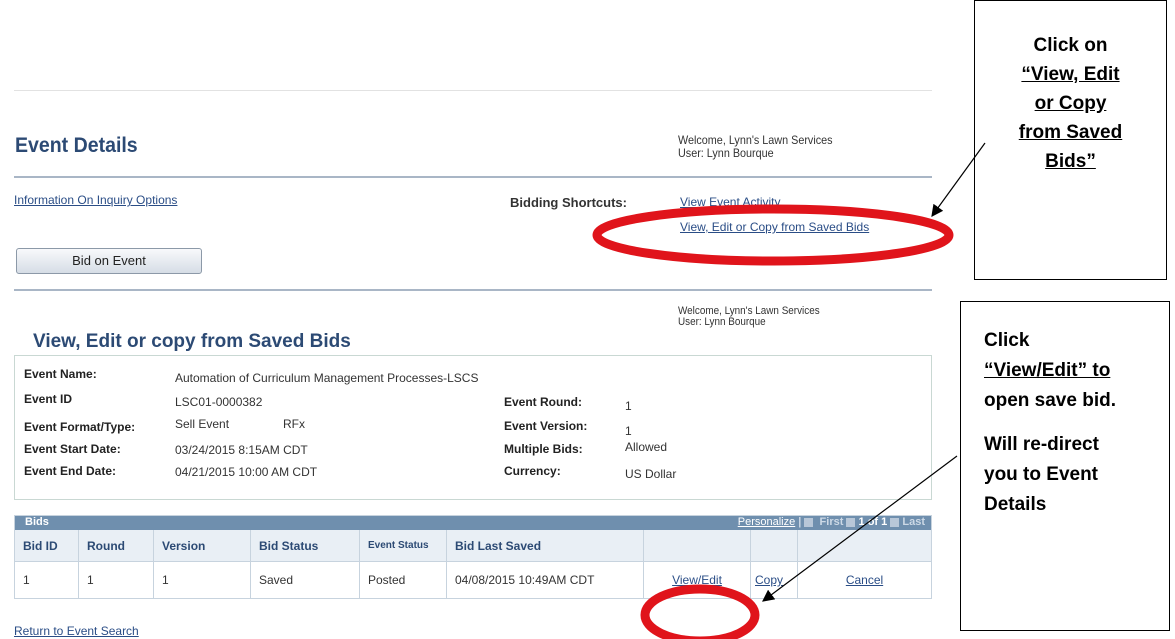 The height and width of the screenshot is (639, 1175). I want to click on arrow-to-view-edit, so click(860, 528).